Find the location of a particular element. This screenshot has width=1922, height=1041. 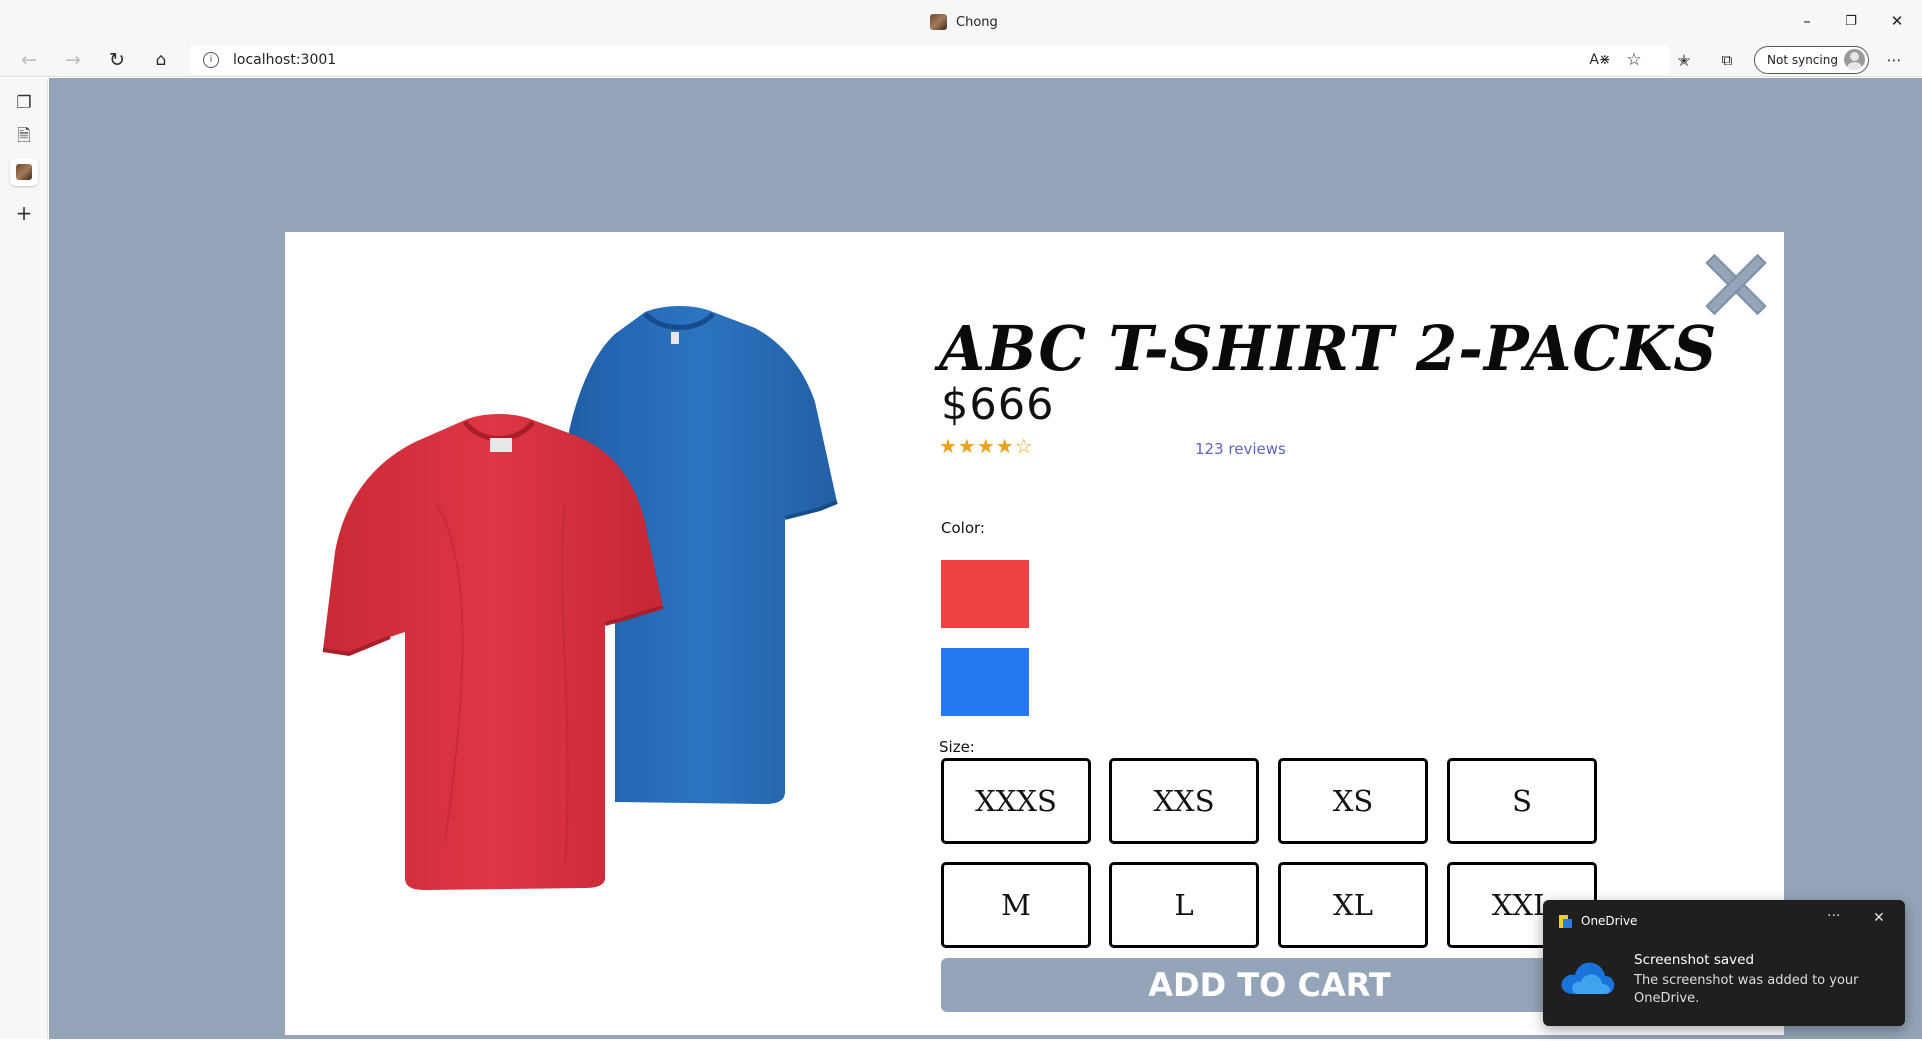

sync-profile-button: Not syncing is located at coordinates (1811, 60).